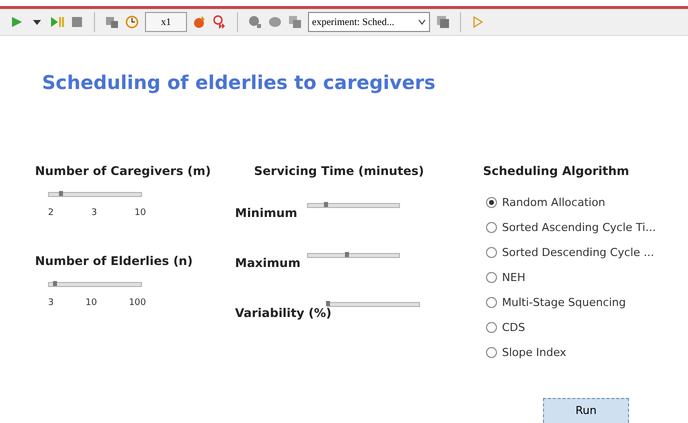  Describe the element at coordinates (564, 302) in the screenshot. I see `option-label: Multi-Stage Squencing` at that location.